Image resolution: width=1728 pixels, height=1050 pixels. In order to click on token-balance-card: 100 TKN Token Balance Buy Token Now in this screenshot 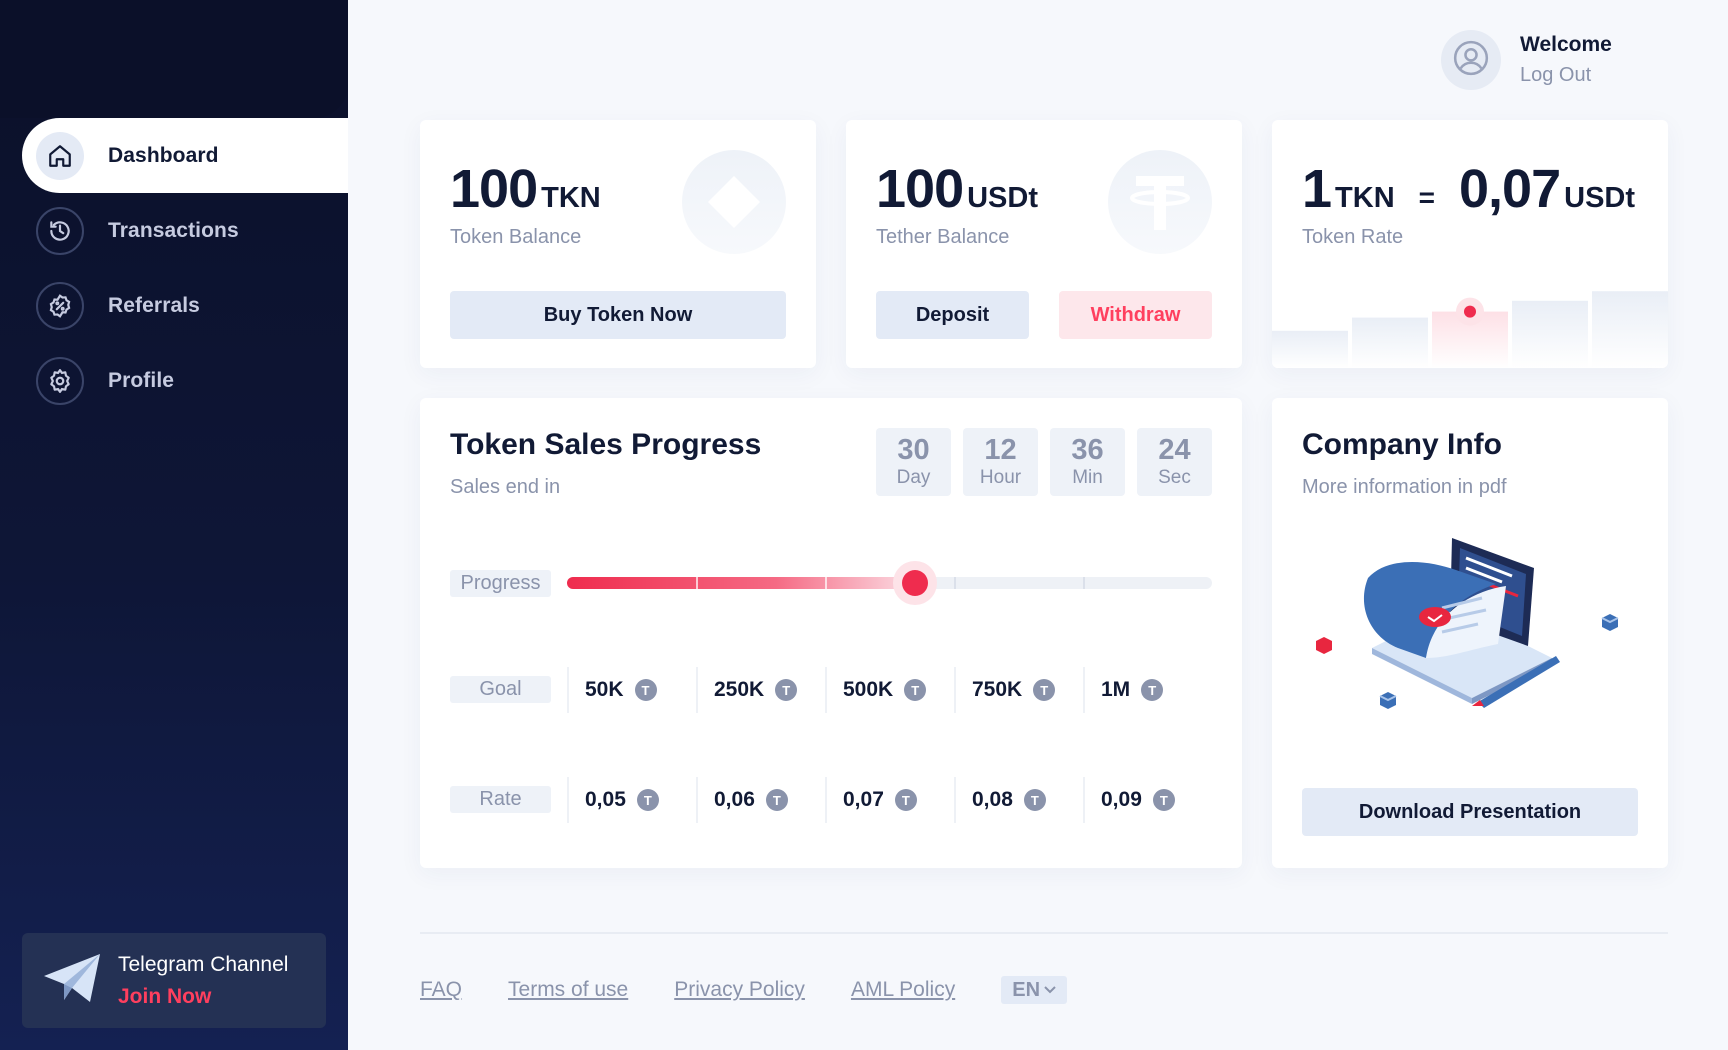, I will do `click(618, 244)`.